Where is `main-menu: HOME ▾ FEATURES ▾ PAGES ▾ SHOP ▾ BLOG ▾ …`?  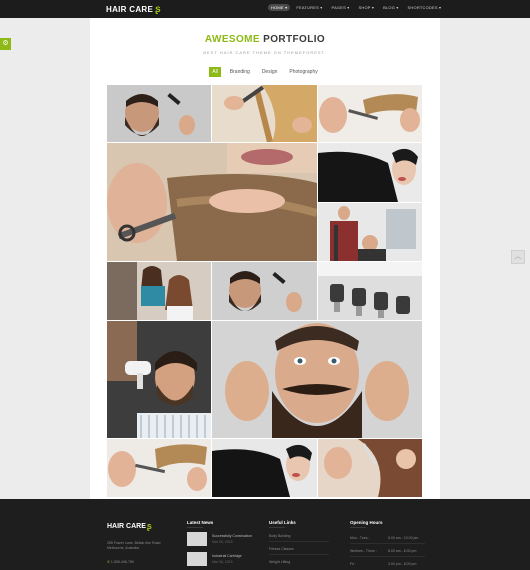
main-menu: HOME ▾ FEATURES ▾ PAGES ▾ SHOP ▾ BLOG ▾ … is located at coordinates (356, 7).